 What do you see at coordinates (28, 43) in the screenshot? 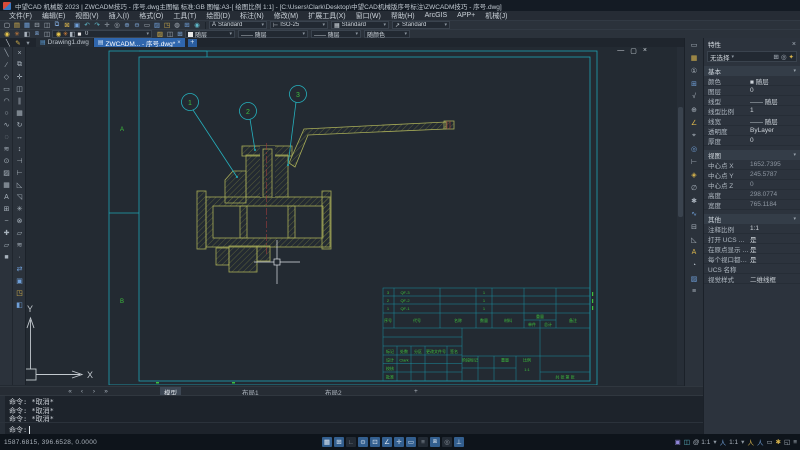
I see `tab-list-icon: ▾` at bounding box center [28, 43].